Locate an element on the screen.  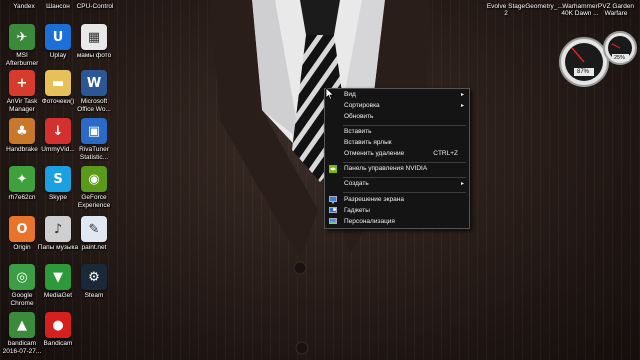
menu-item-gadgets: Гаджеты is located at coordinates (397, 211).